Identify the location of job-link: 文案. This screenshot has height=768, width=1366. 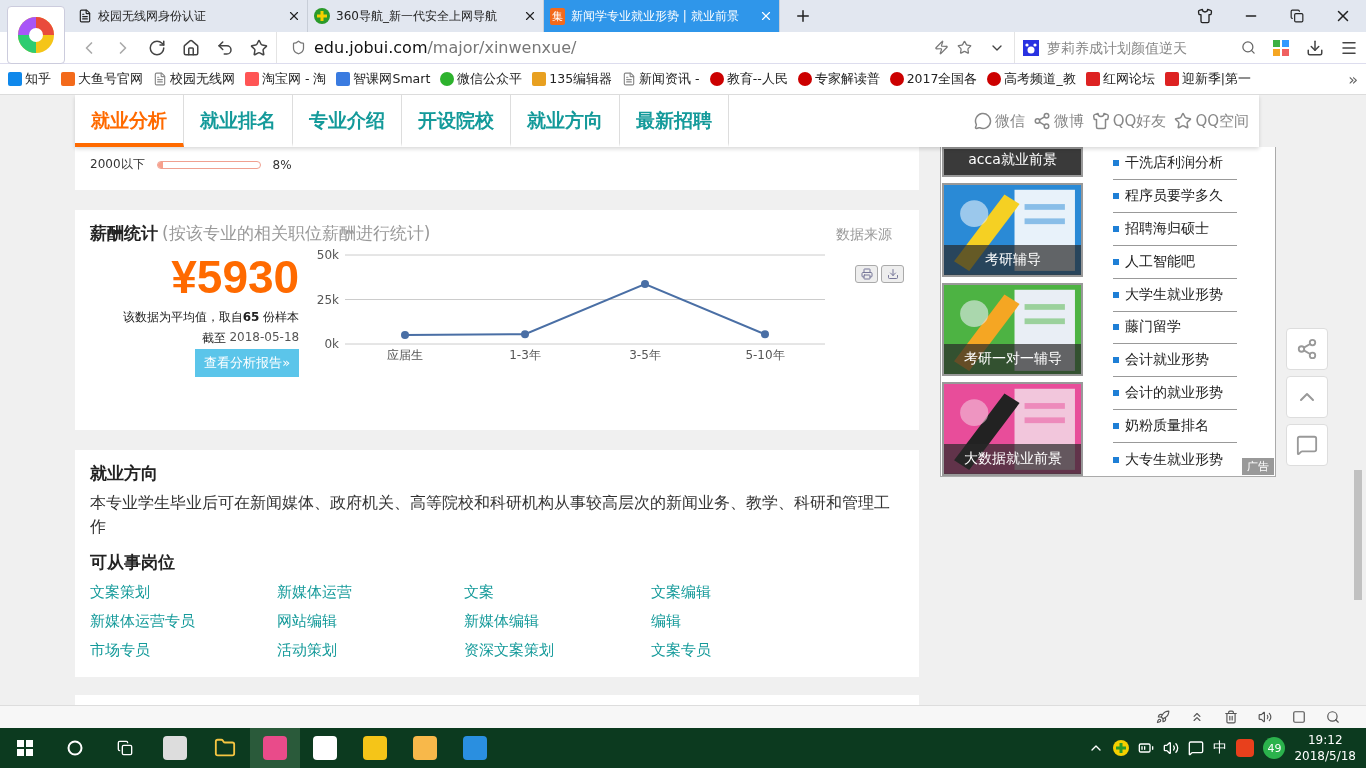
(557, 592).